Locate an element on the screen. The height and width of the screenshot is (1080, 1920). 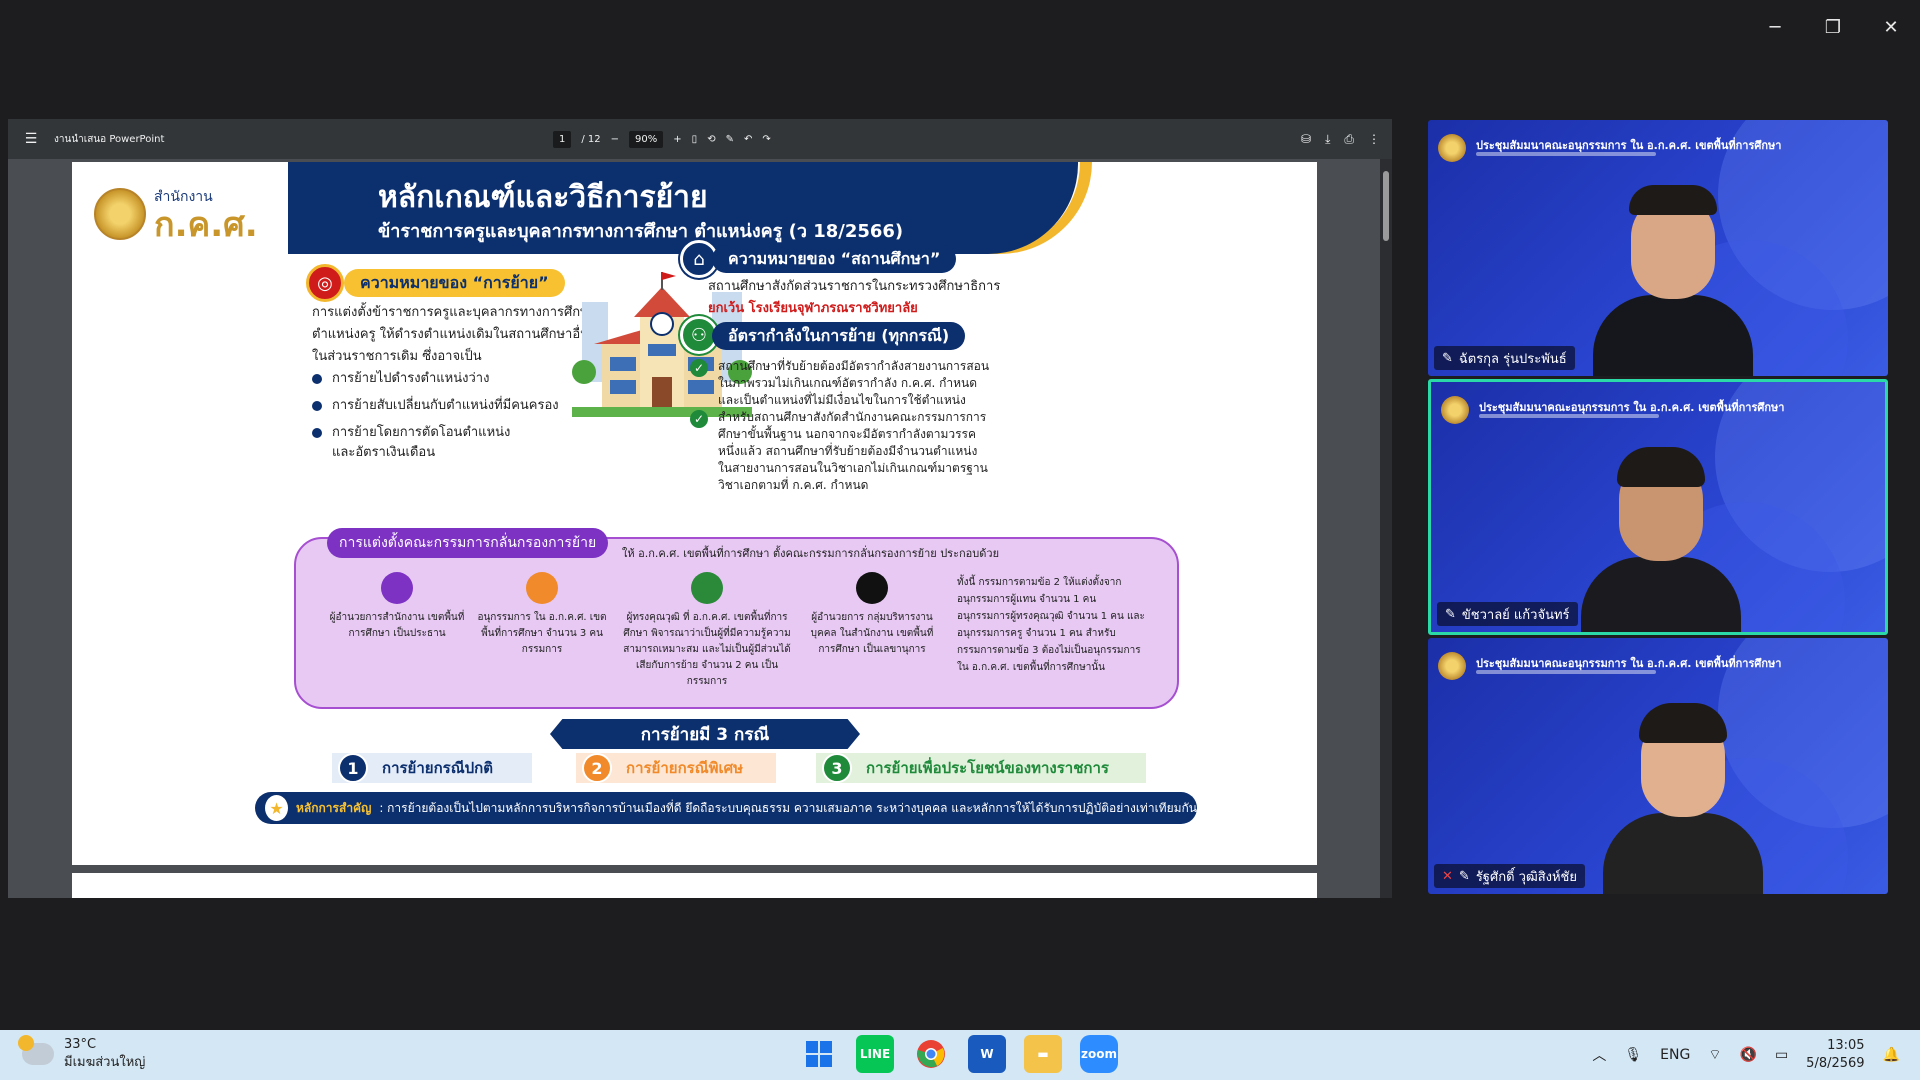
taskbar-apps: LINE W ▬ zoom is located at coordinates (959, 1054).